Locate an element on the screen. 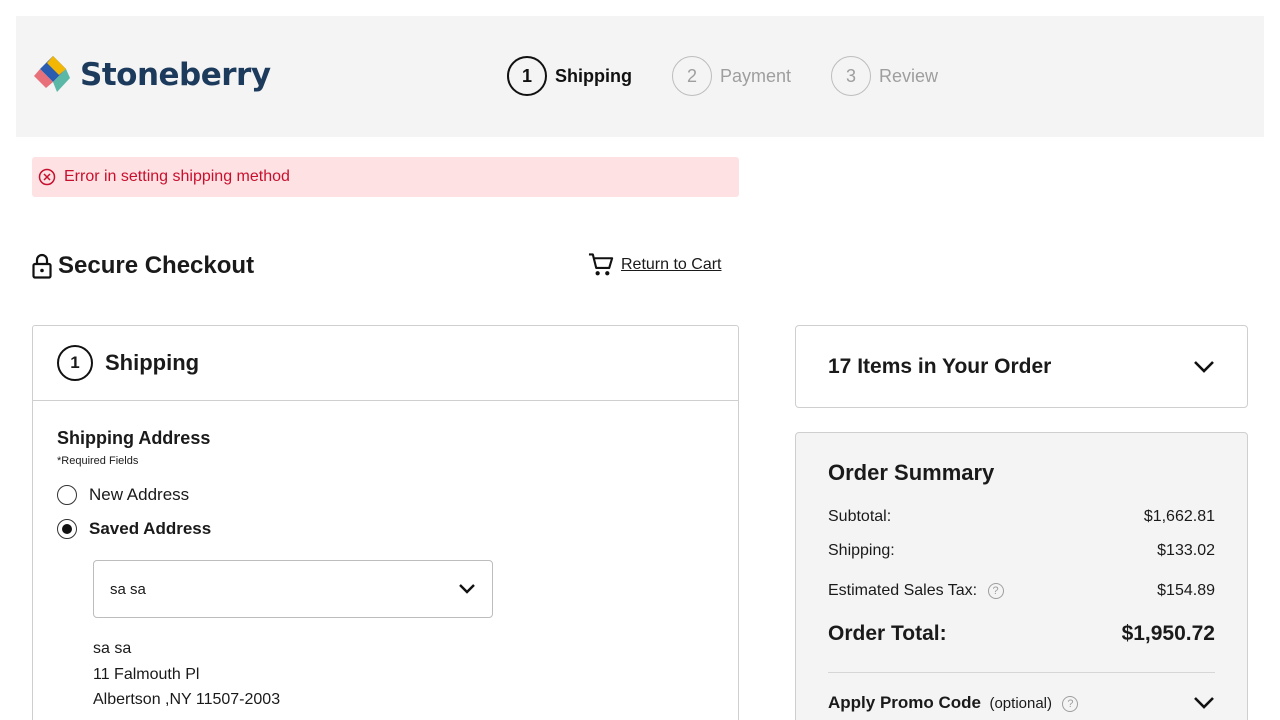  shipping-step-number: 1 is located at coordinates (75, 363).